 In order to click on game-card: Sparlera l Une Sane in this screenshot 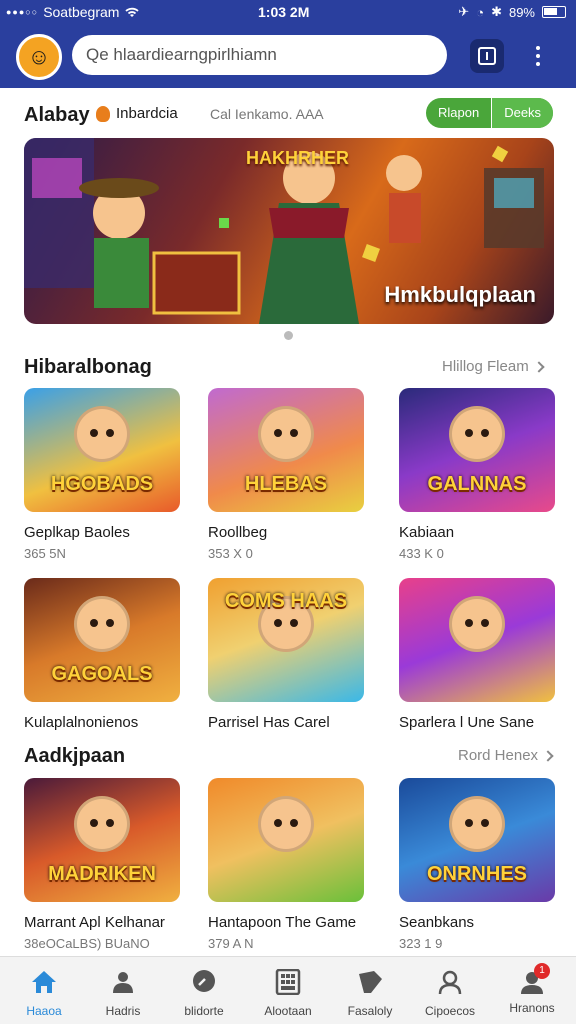, I will do `click(477, 654)`.